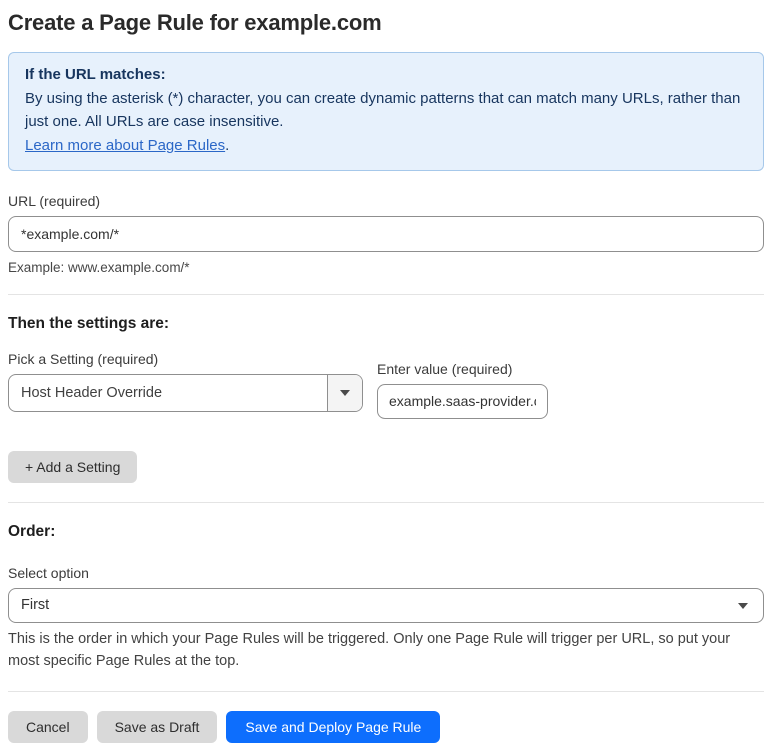 This screenshot has width=772, height=743. I want to click on setting-select-arrow-button, so click(344, 392).